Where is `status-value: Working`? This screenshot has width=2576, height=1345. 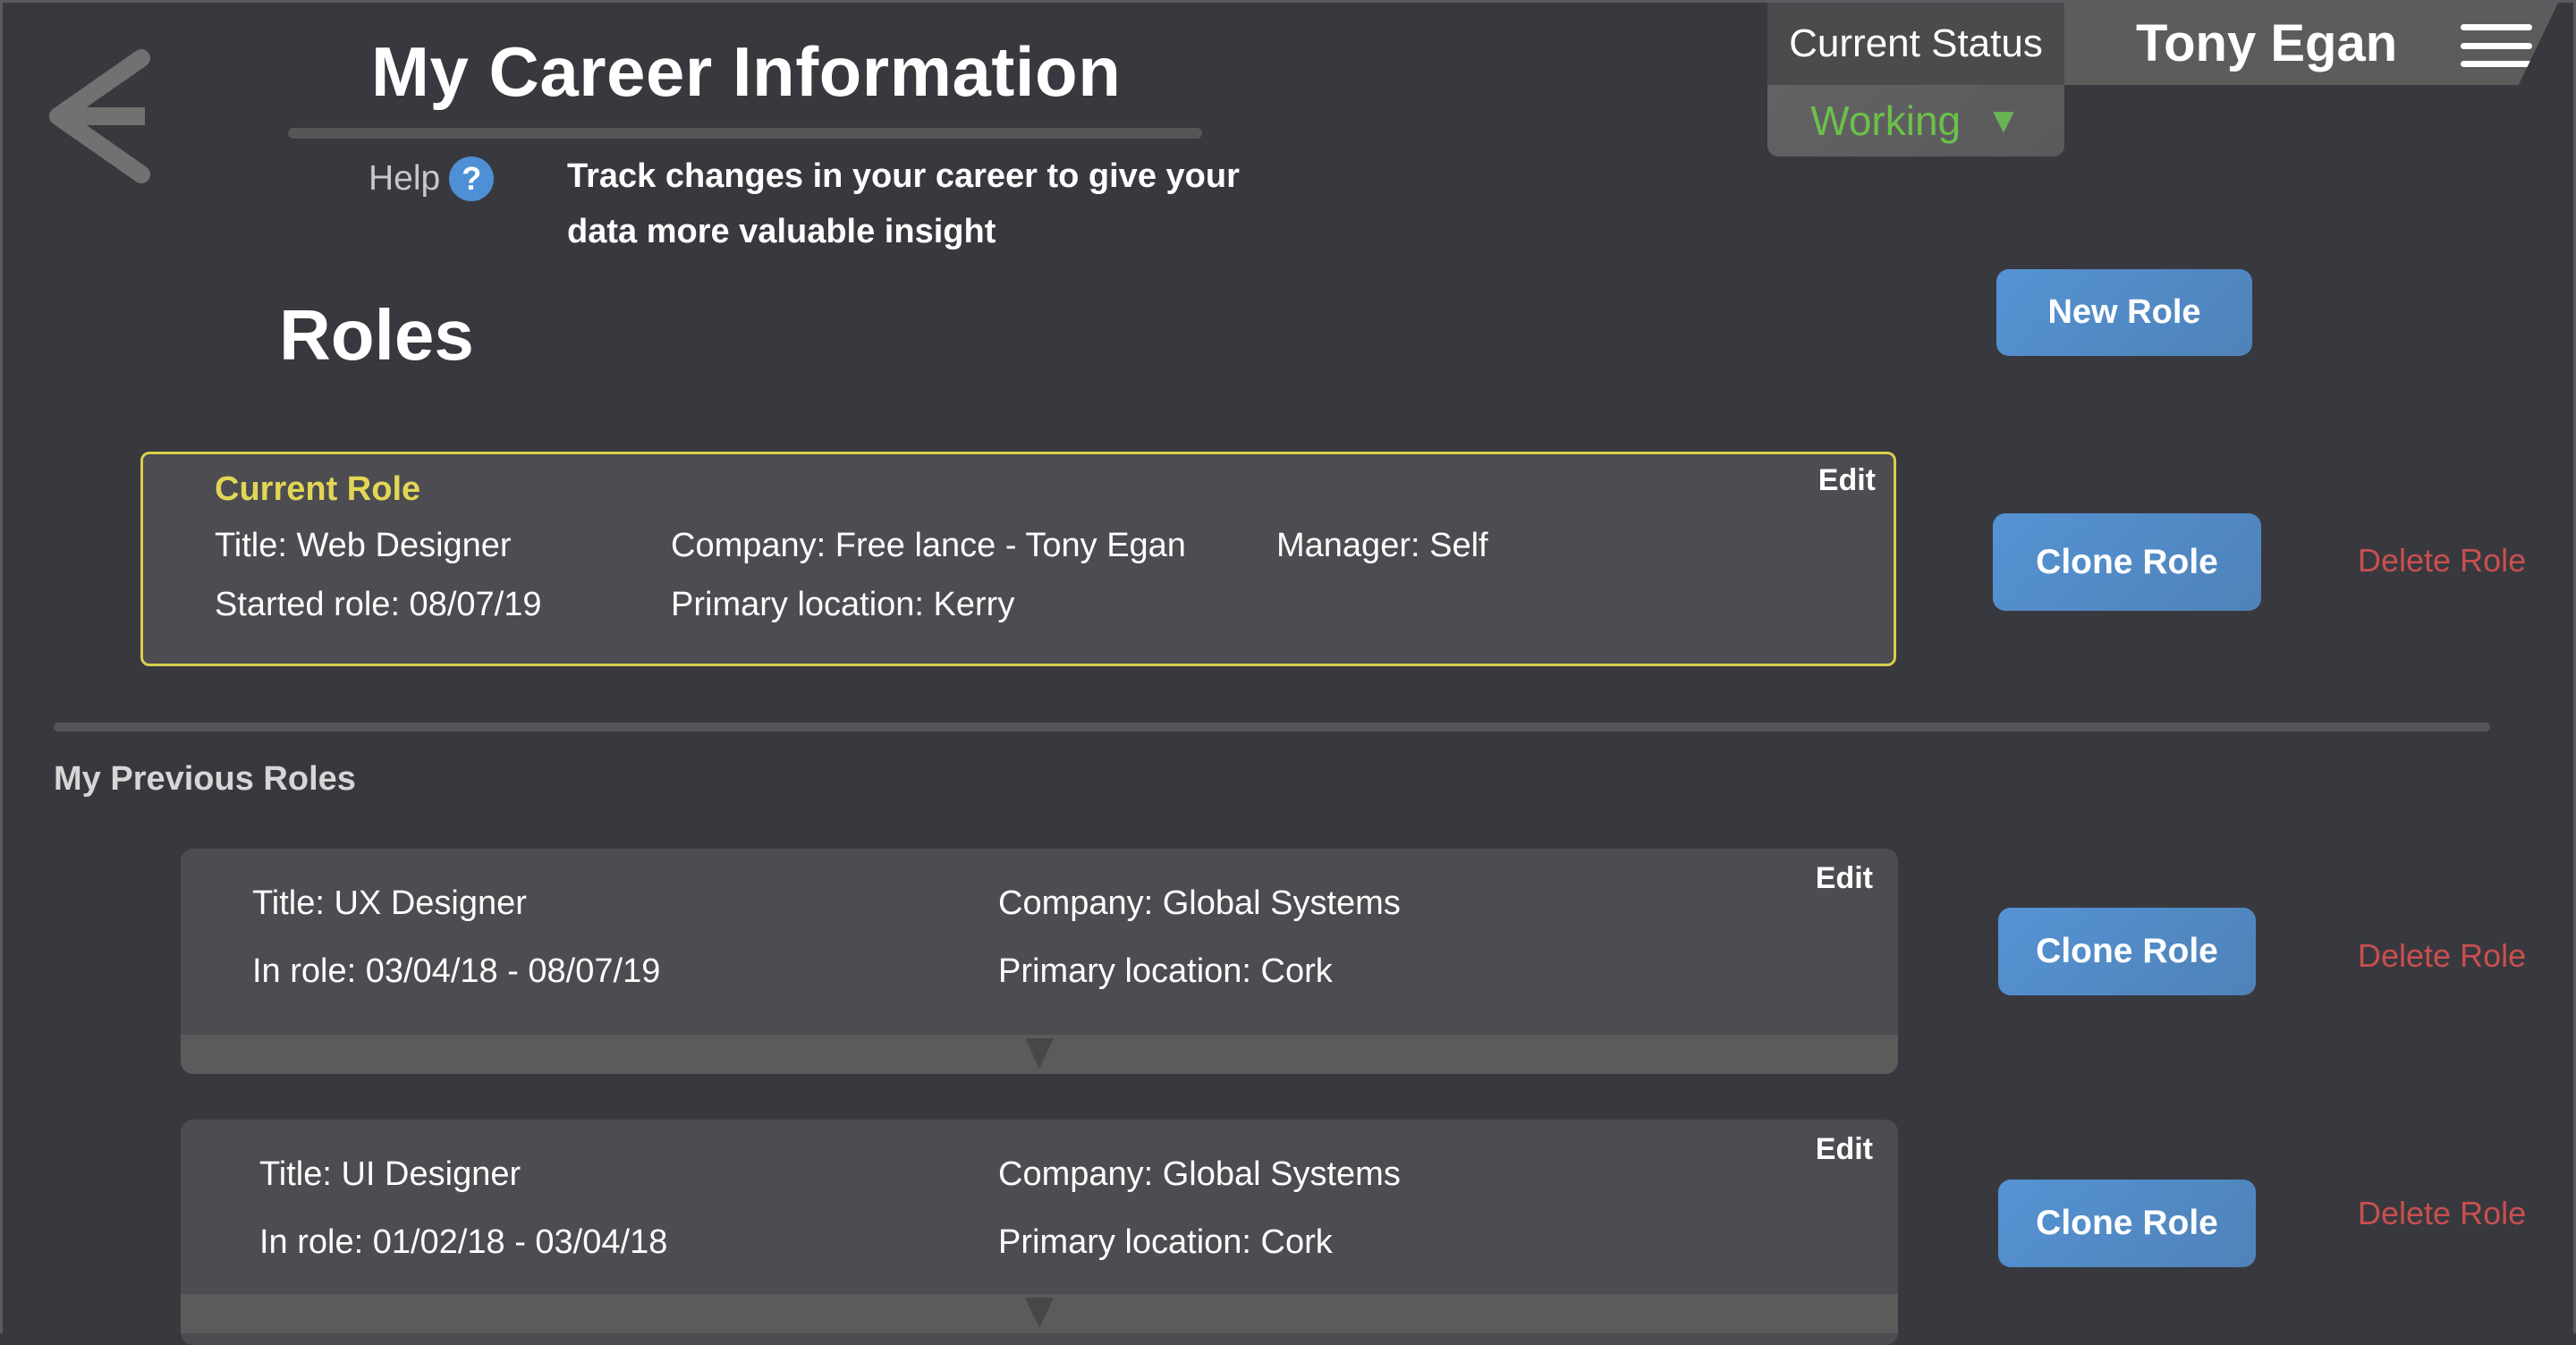
status-value: Working is located at coordinates (1886, 120).